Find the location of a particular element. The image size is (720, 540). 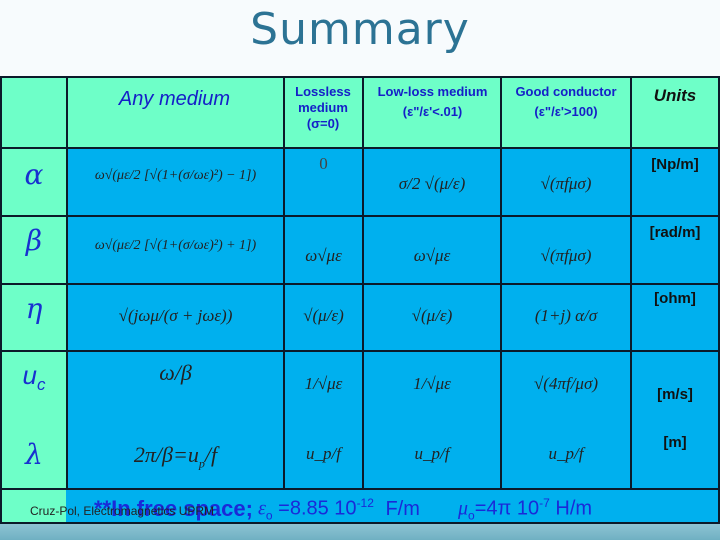

unit-uc: [m/s] is located at coordinates (675, 394).